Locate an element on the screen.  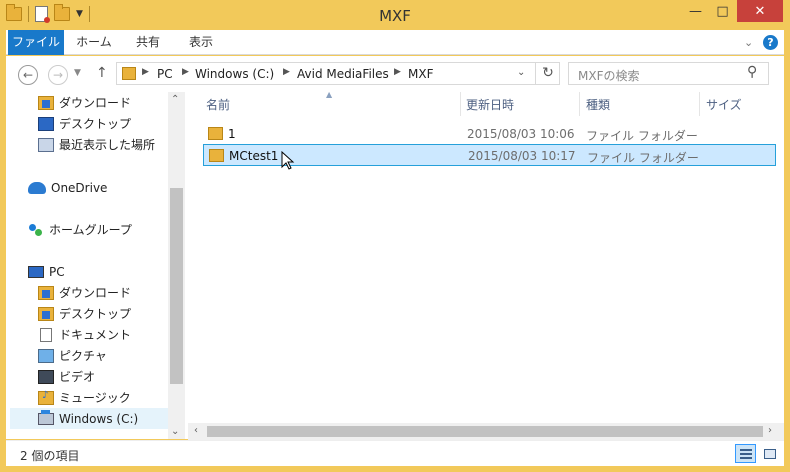
search-placeholder: MXFの検索 is located at coordinates (609, 76).